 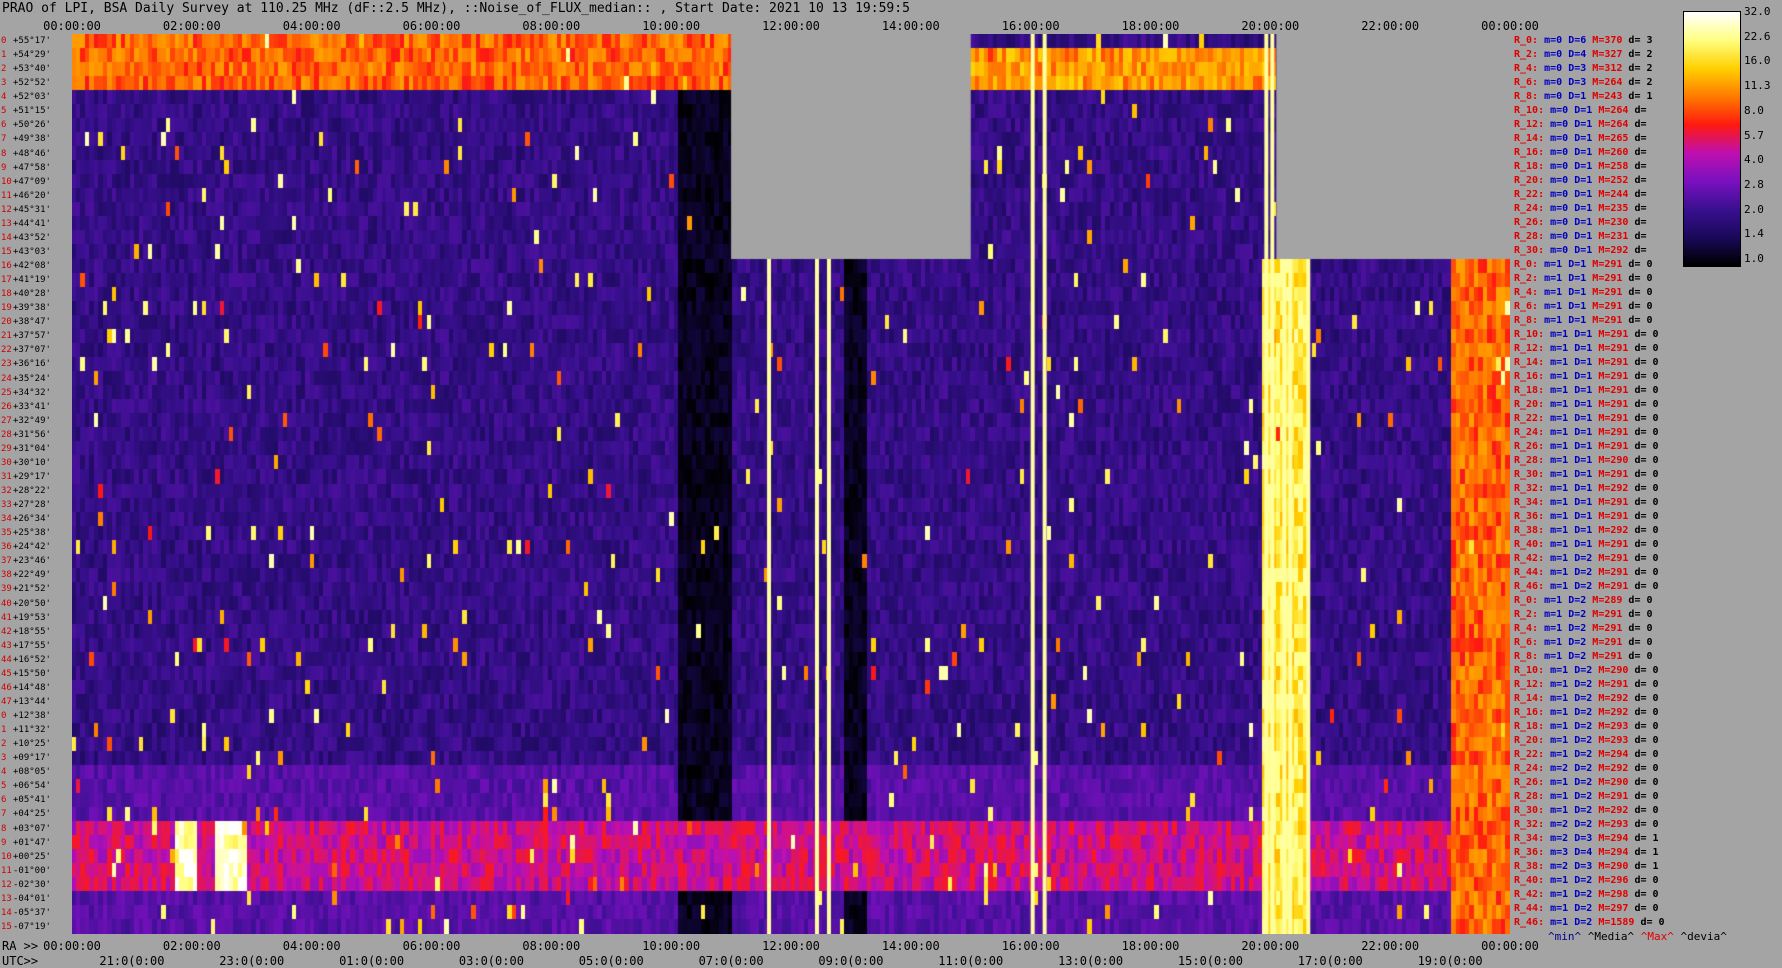 I want to click on dec-label: +23°46', so click(x=32, y=561).